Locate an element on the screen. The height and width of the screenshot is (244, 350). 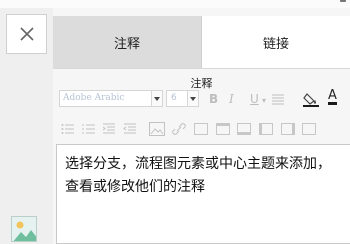
strikethrough-icon is located at coordinates (278, 99).